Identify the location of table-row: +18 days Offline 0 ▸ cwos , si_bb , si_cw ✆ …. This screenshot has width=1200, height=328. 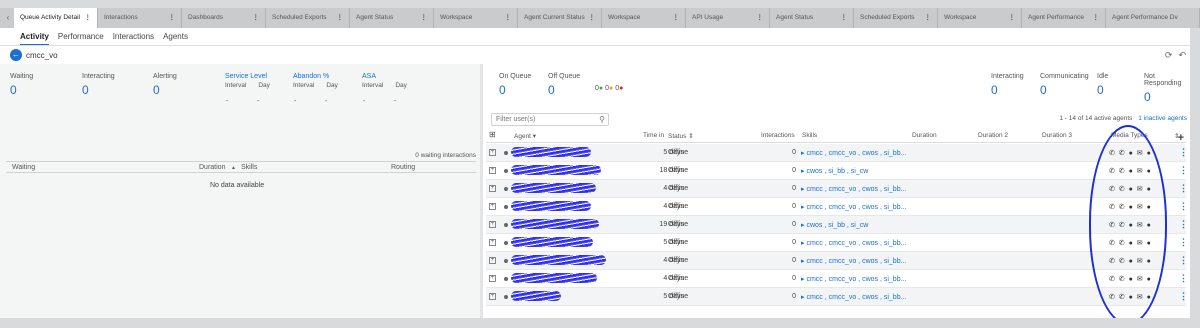
(837, 171).